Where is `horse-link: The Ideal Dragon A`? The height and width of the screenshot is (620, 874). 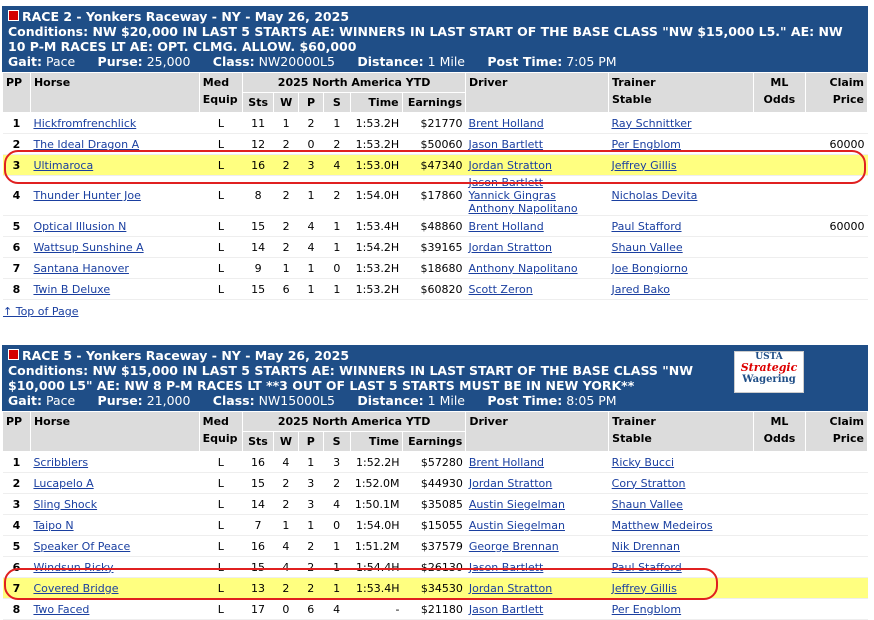
horse-link: The Ideal Dragon A is located at coordinates (86, 144).